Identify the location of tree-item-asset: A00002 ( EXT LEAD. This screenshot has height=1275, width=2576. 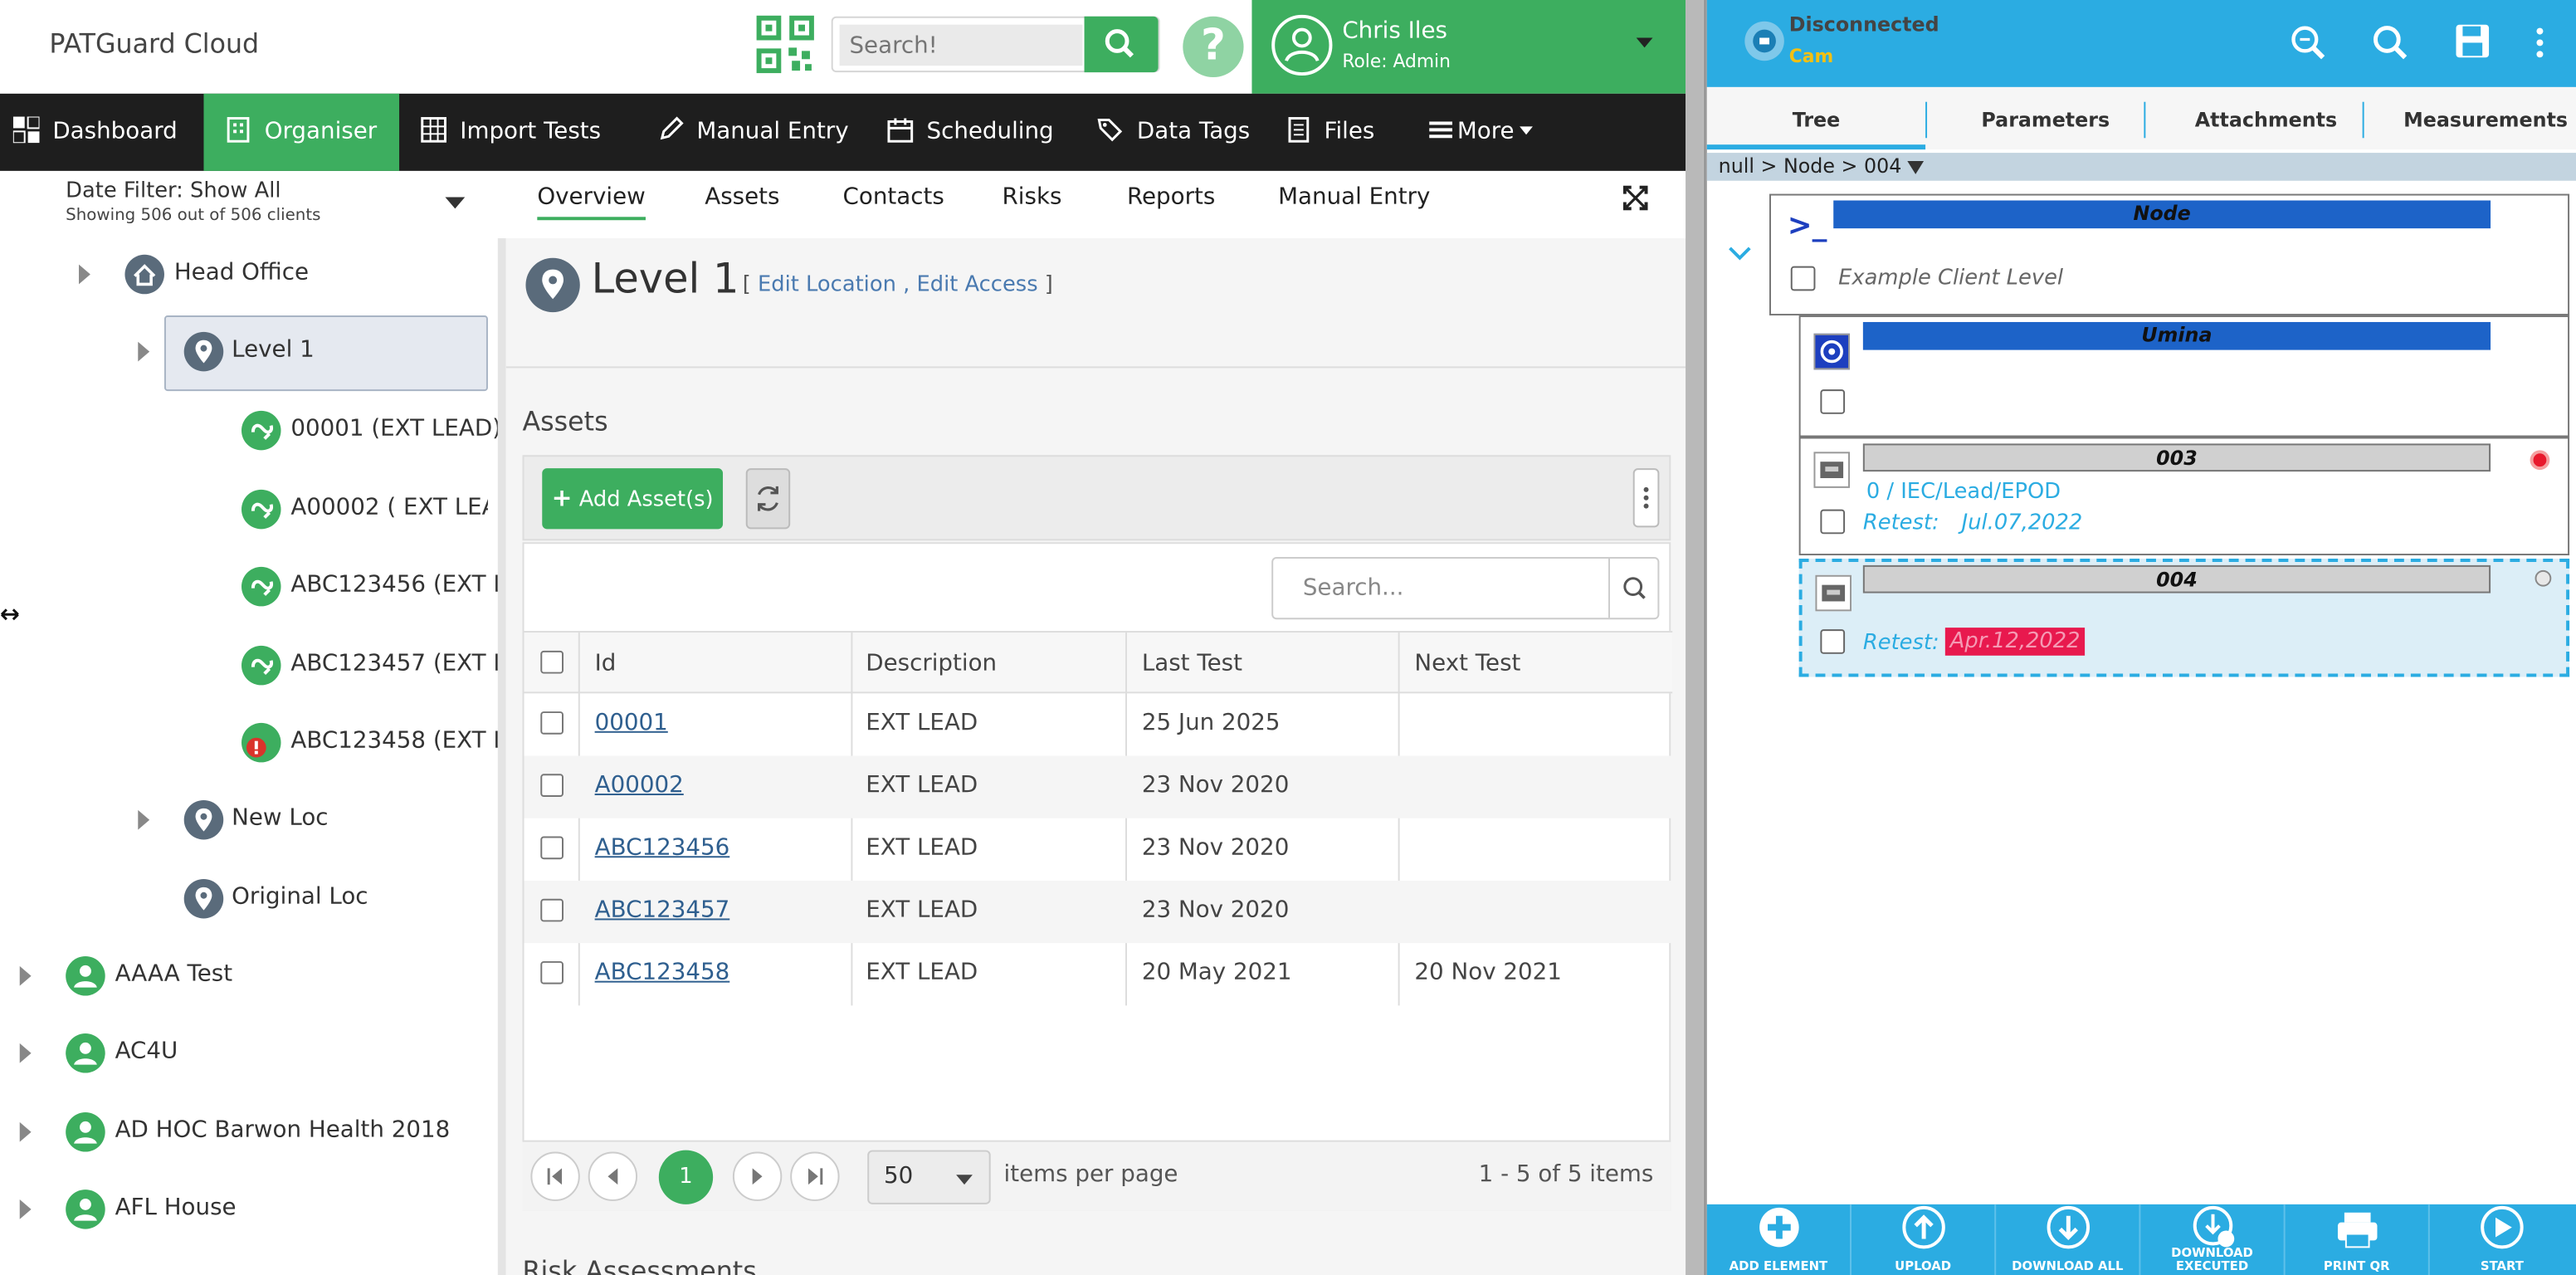
(389, 508).